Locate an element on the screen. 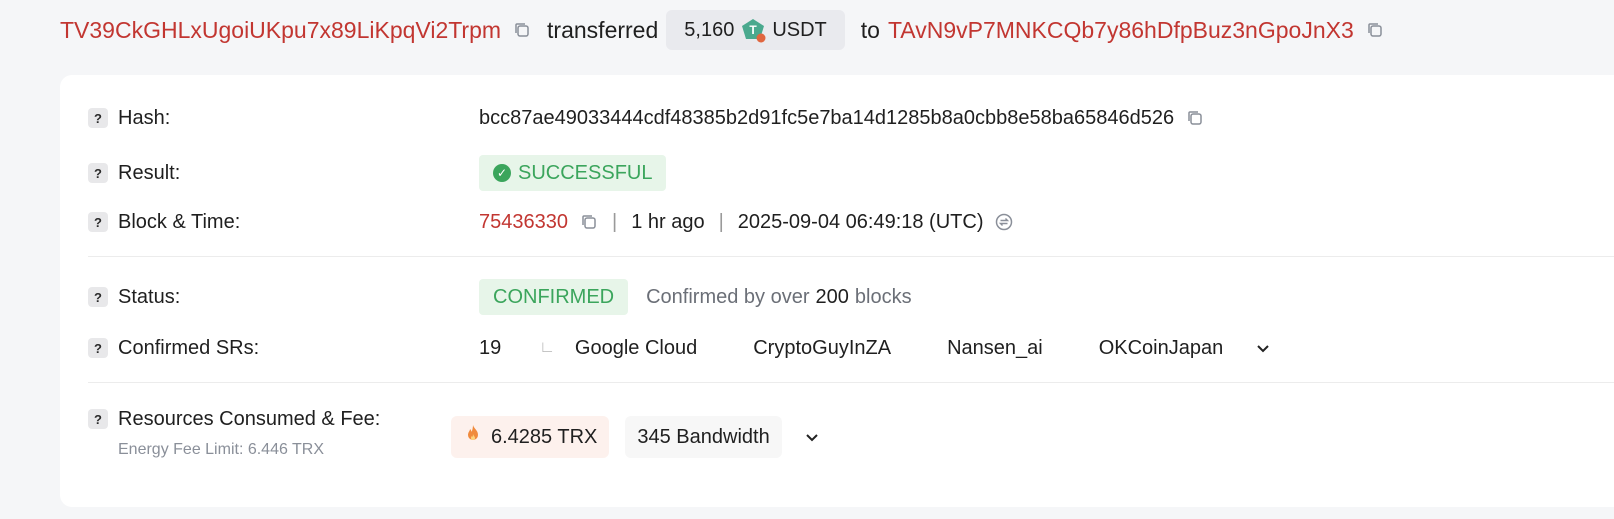 The width and height of the screenshot is (1614, 519). resources-value-group: 6.4285 TRX 345 Bandwidth is located at coordinates (636, 437).